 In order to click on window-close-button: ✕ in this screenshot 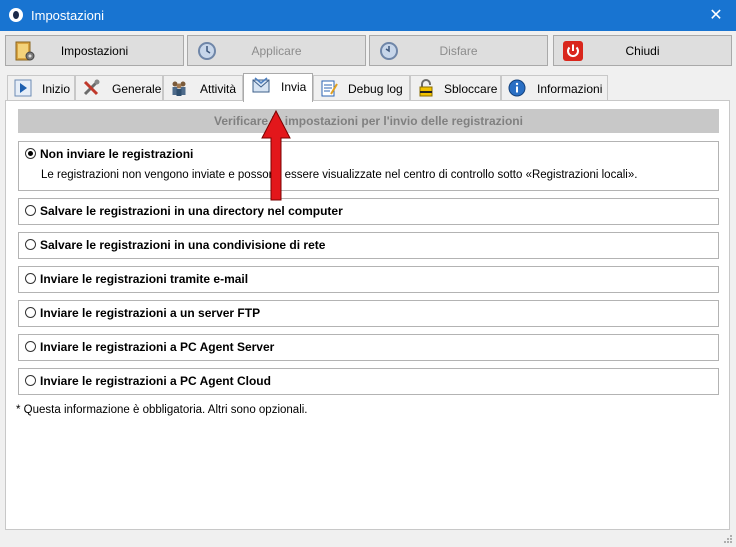, I will do `click(716, 15)`.